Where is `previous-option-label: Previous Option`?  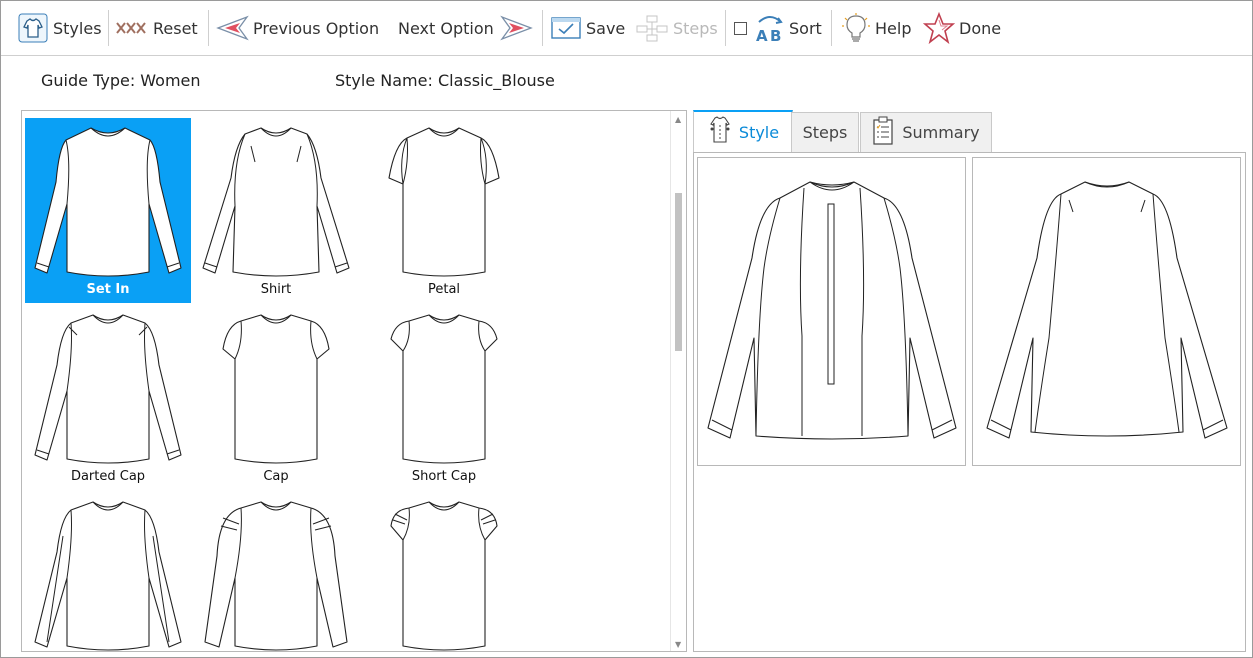 previous-option-label: Previous Option is located at coordinates (316, 28).